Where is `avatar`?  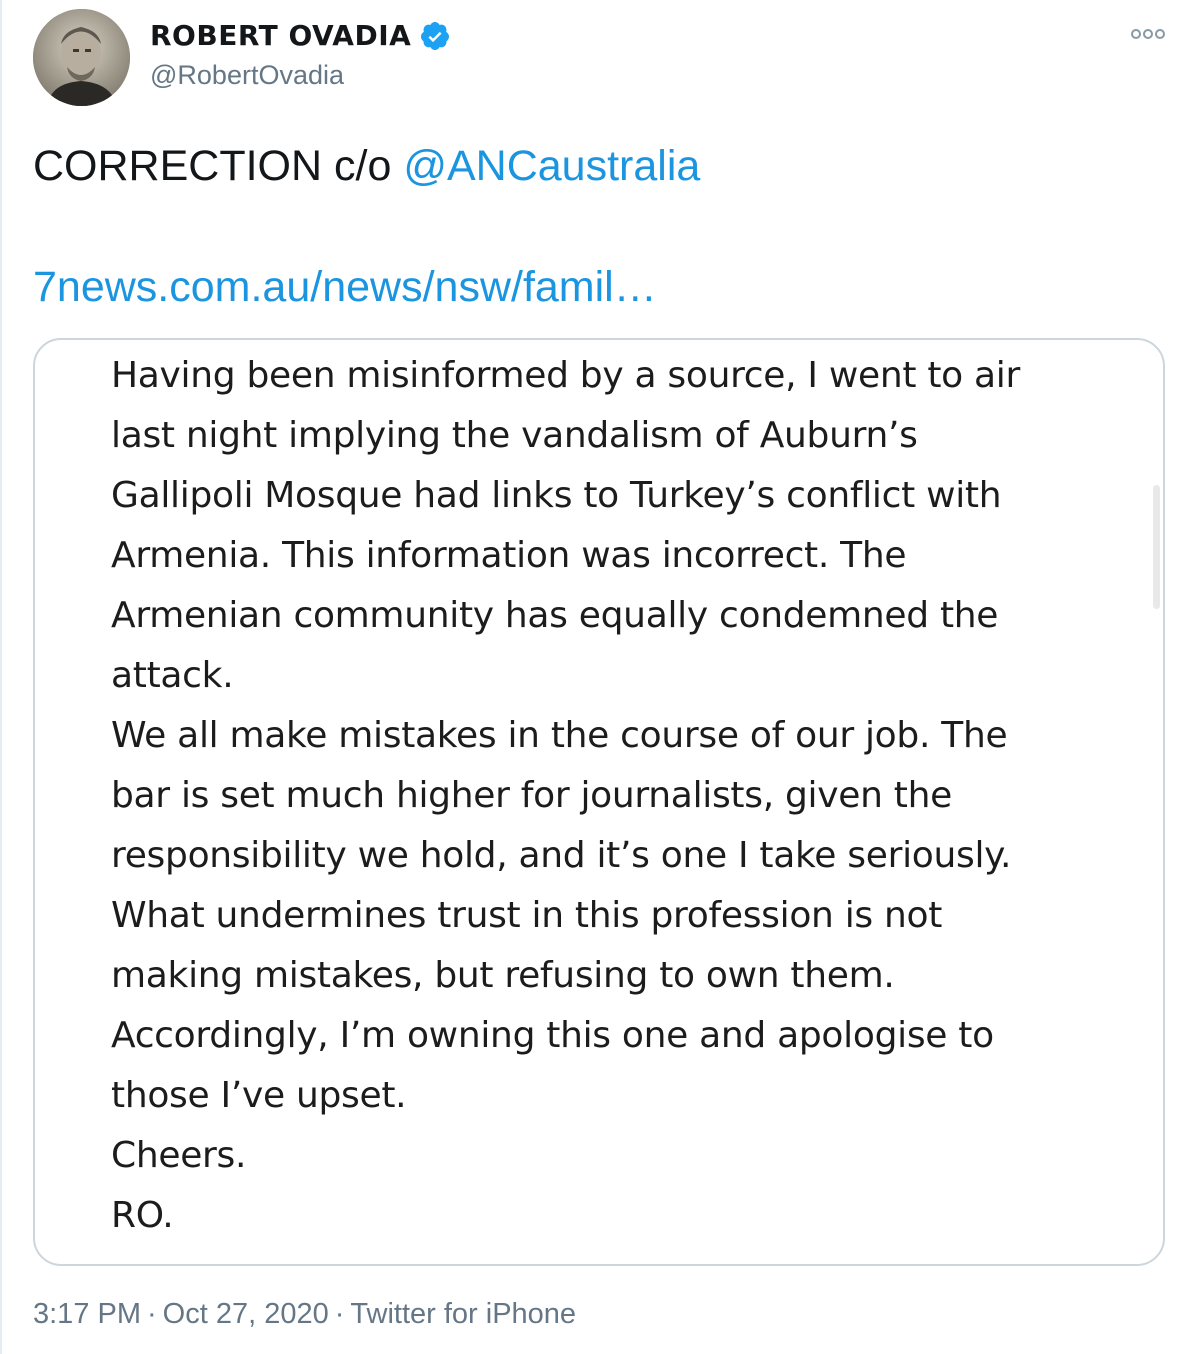 avatar is located at coordinates (81, 57).